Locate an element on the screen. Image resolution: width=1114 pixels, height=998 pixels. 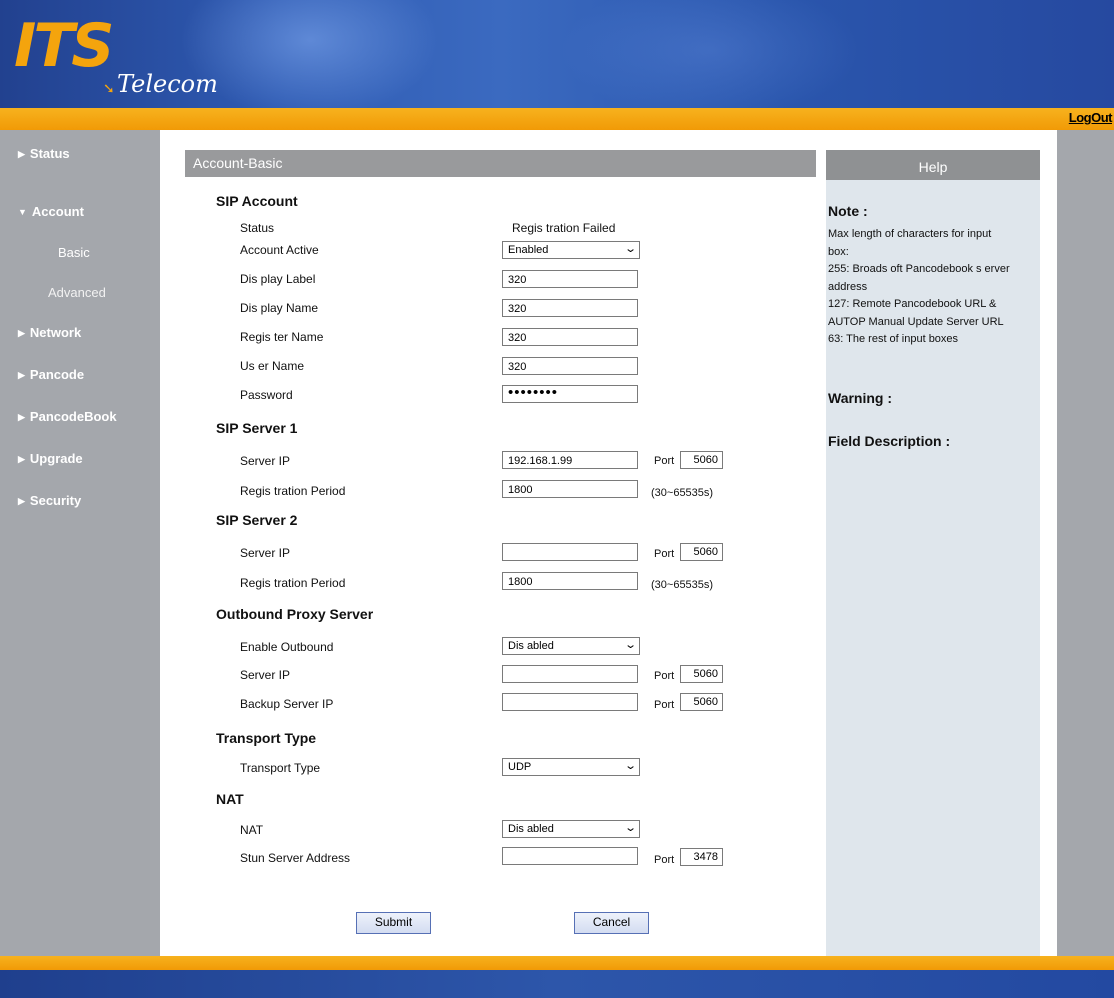
footer-banner is located at coordinates (557, 984).